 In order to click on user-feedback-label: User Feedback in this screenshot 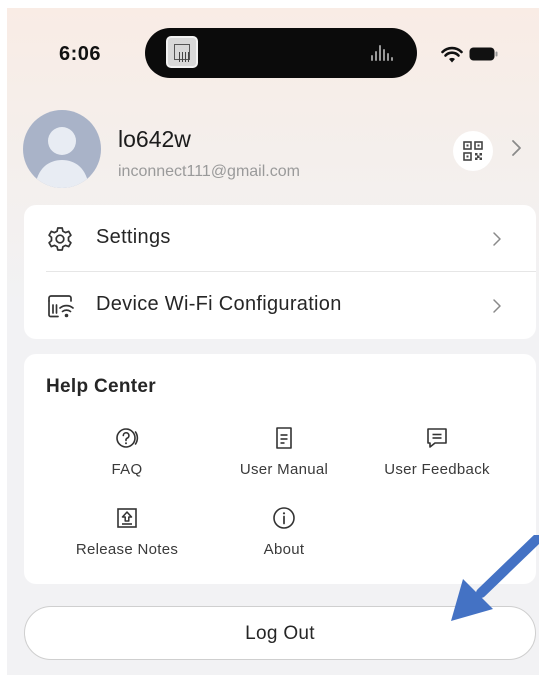, I will do `click(437, 469)`.